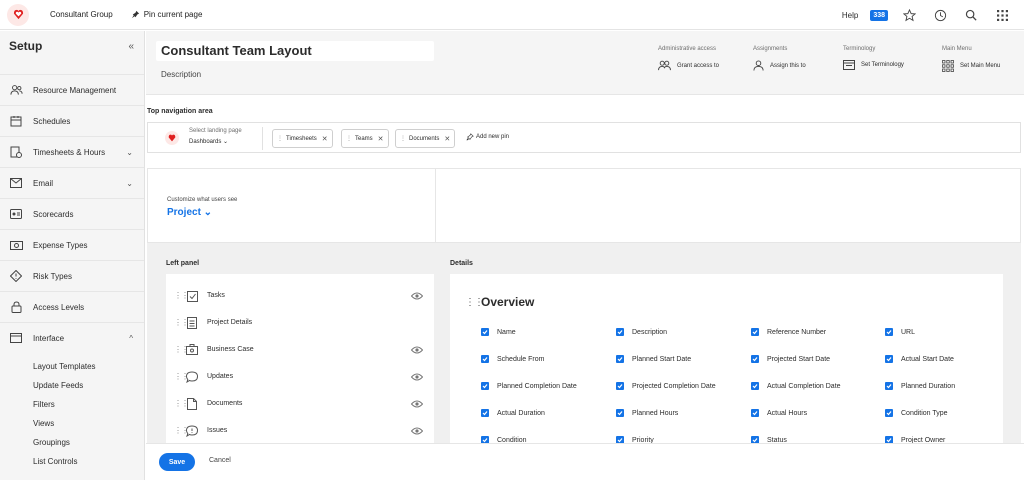  What do you see at coordinates (166, 14) in the screenshot?
I see `pin-current-page-button: Pin current page` at bounding box center [166, 14].